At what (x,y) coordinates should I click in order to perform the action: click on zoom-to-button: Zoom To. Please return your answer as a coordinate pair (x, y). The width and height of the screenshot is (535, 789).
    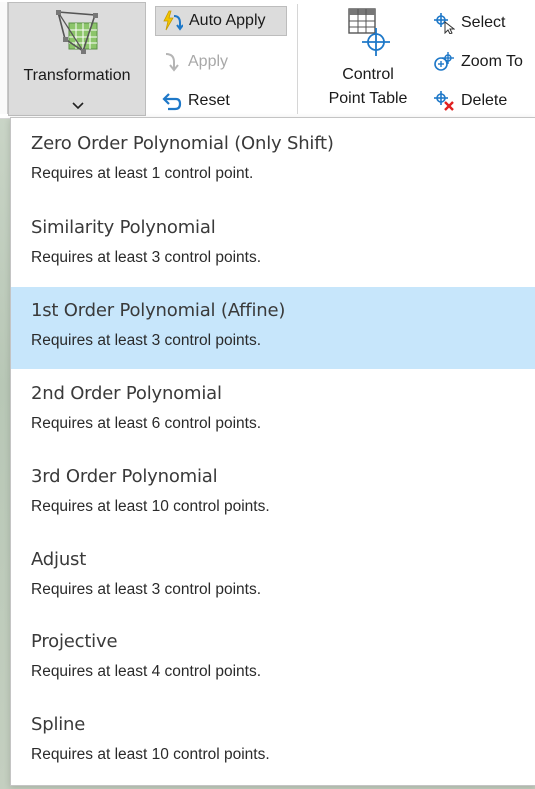
    Looking at the image, I should click on (481, 62).